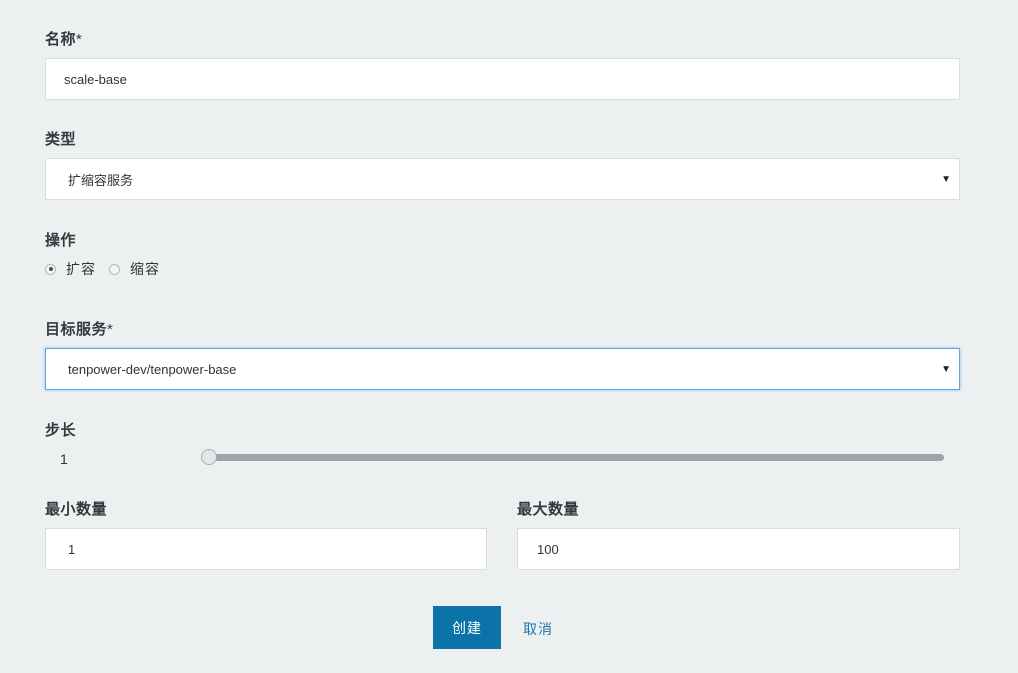 This screenshot has width=1018, height=673. What do you see at coordinates (548, 549) in the screenshot?
I see `max-count-input-value: 100` at bounding box center [548, 549].